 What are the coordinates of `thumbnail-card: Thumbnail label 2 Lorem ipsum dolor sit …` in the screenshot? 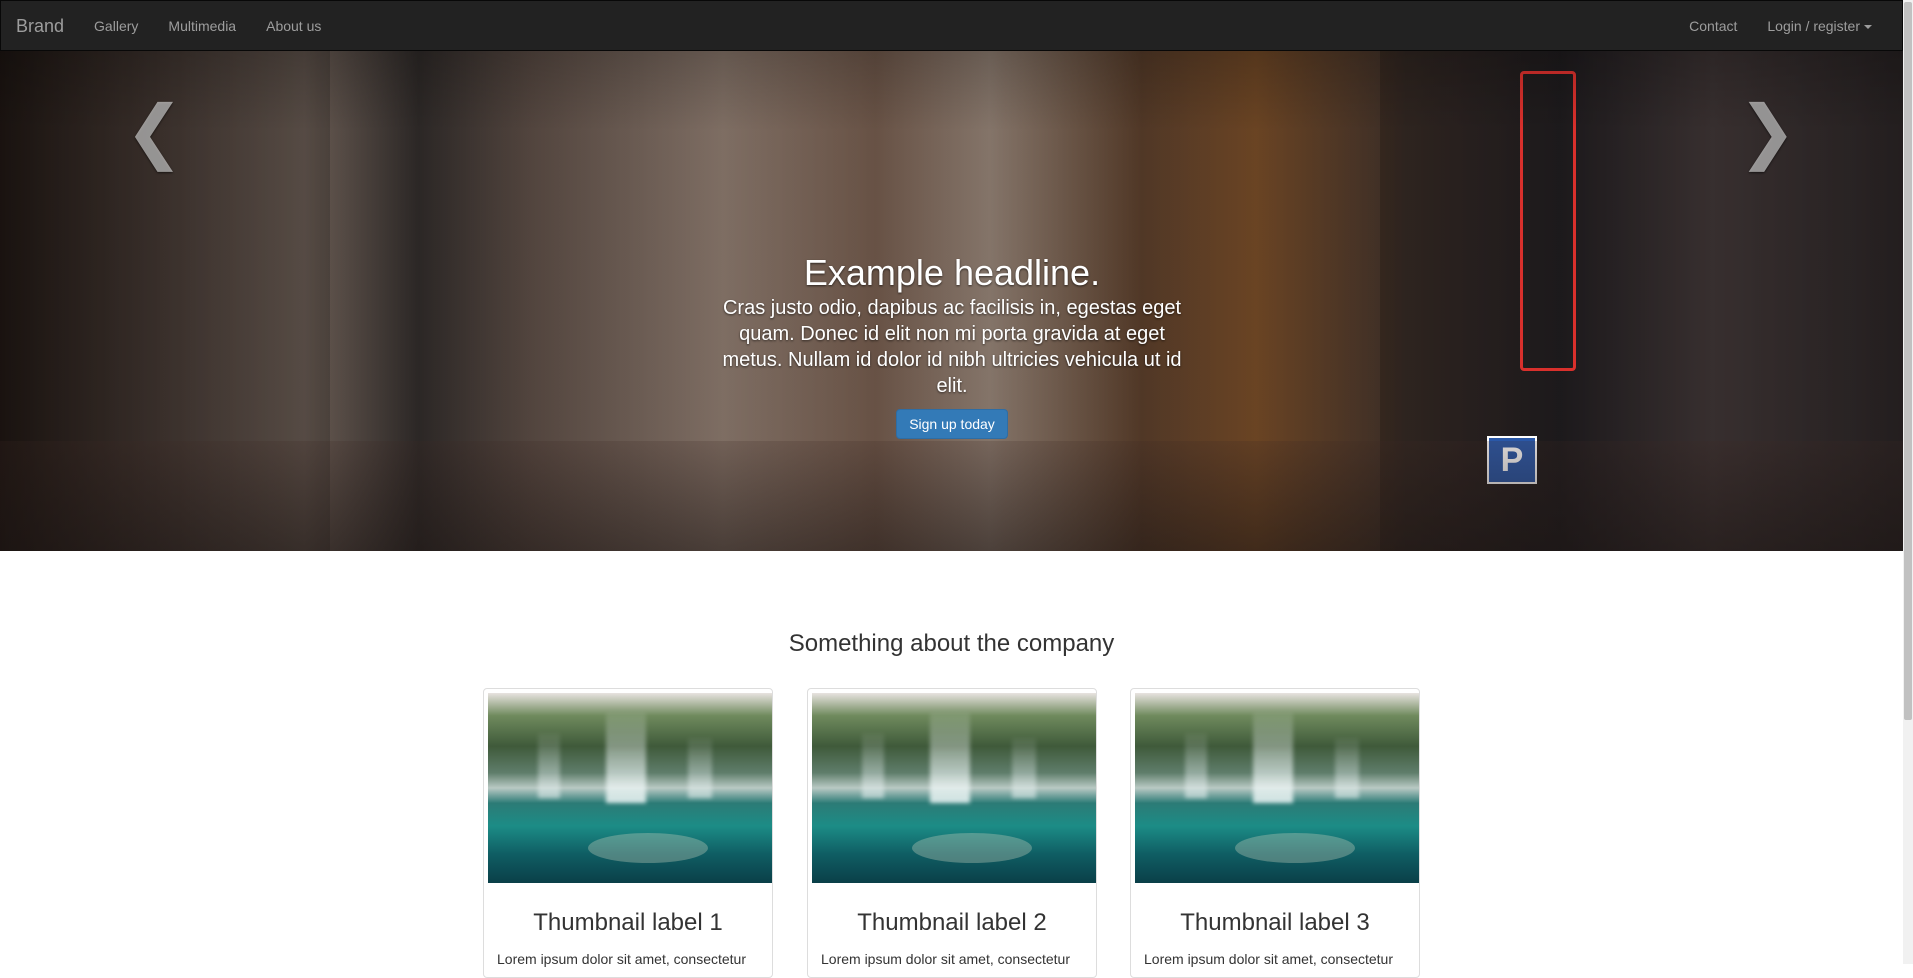 It's located at (952, 833).